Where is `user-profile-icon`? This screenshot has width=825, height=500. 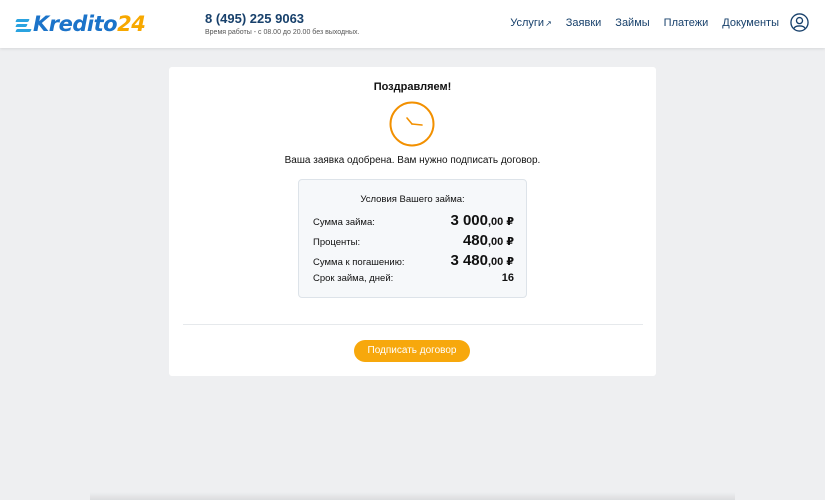 user-profile-icon is located at coordinates (799, 22).